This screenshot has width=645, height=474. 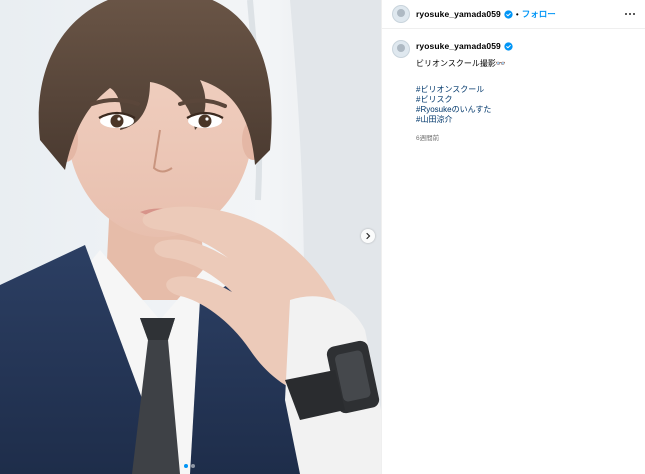 I want to click on carousel-indicator, so click(x=189, y=466).